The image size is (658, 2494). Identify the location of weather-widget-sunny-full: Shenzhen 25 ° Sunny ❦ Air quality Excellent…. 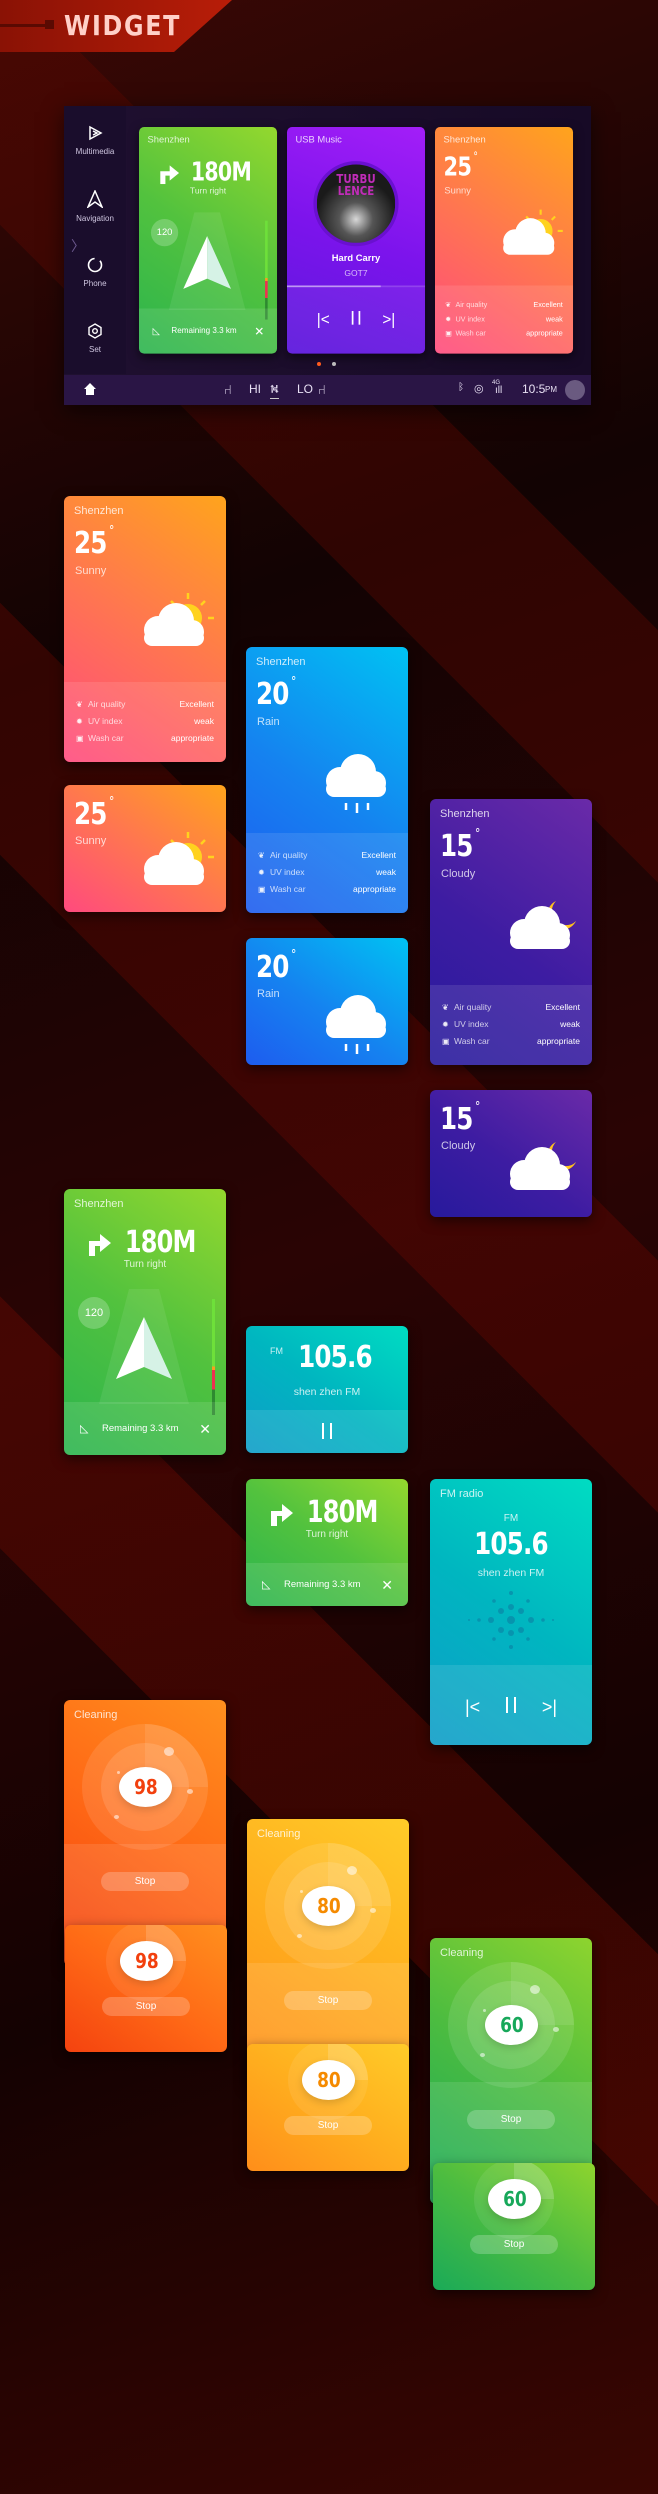
(145, 629).